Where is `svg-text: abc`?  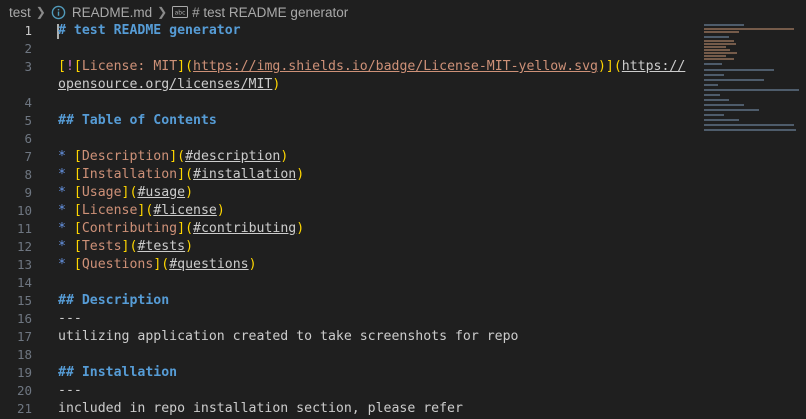
svg-text: abc is located at coordinates (180, 13).